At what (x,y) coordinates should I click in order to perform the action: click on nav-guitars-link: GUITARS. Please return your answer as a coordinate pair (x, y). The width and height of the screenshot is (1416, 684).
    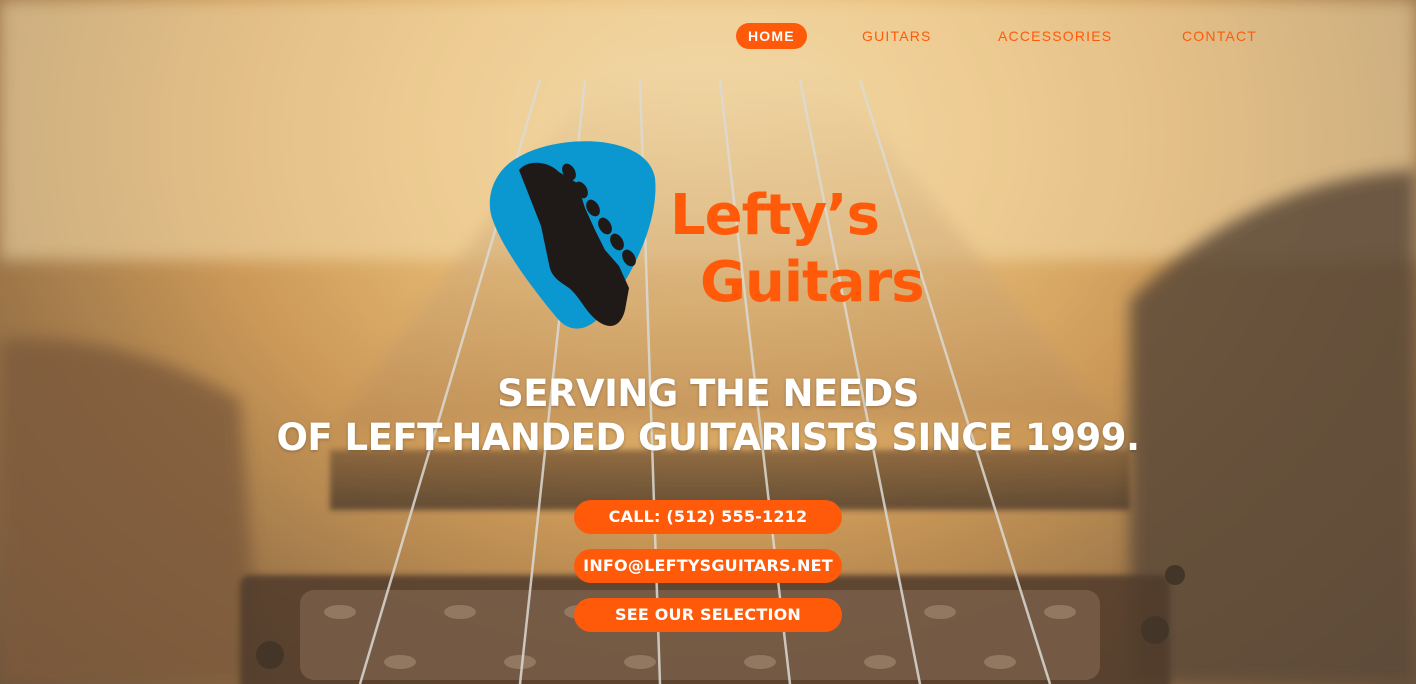
    Looking at the image, I should click on (897, 36).